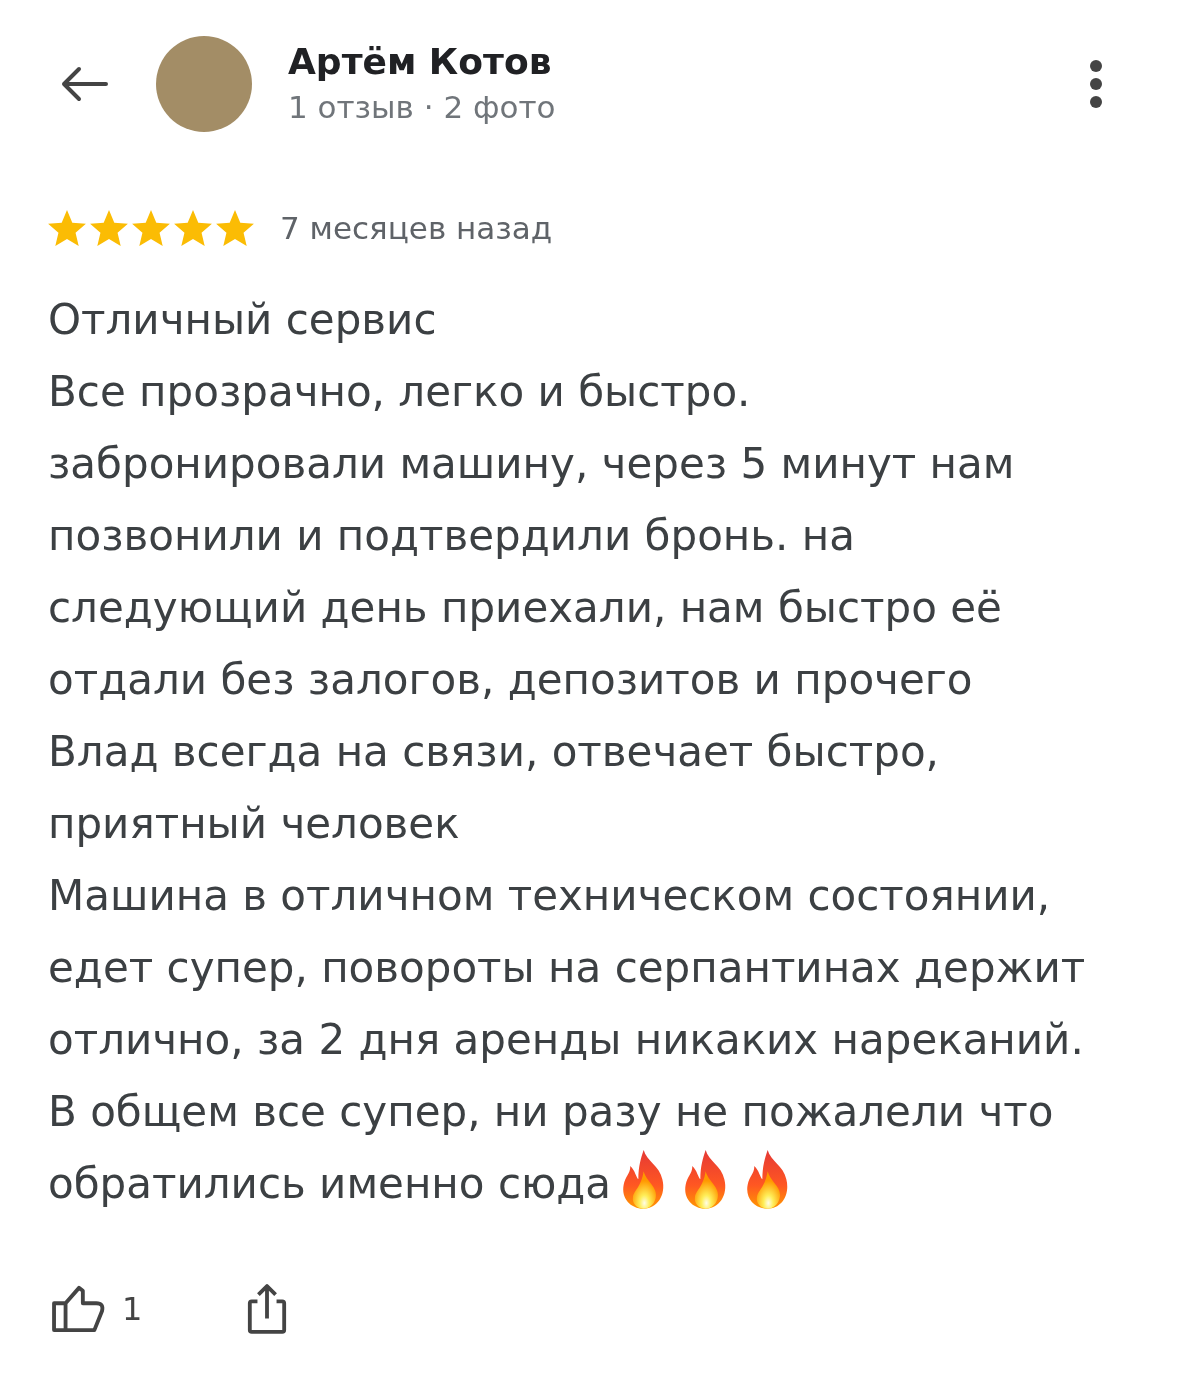 The width and height of the screenshot is (1179, 1392). What do you see at coordinates (242, 319) in the screenshot?
I see `review-text: Отличный сервис` at bounding box center [242, 319].